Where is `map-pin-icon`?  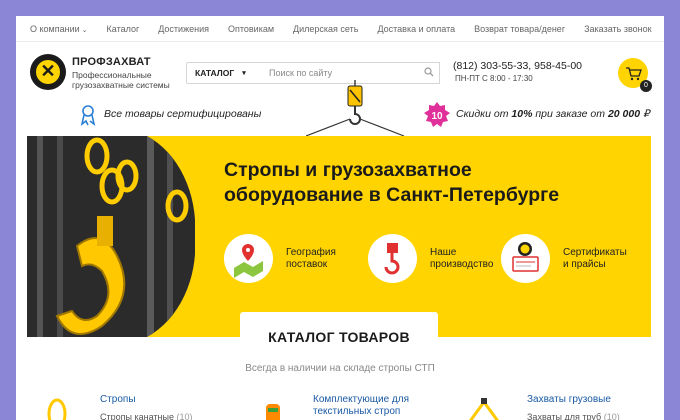 map-pin-icon is located at coordinates (248, 261).